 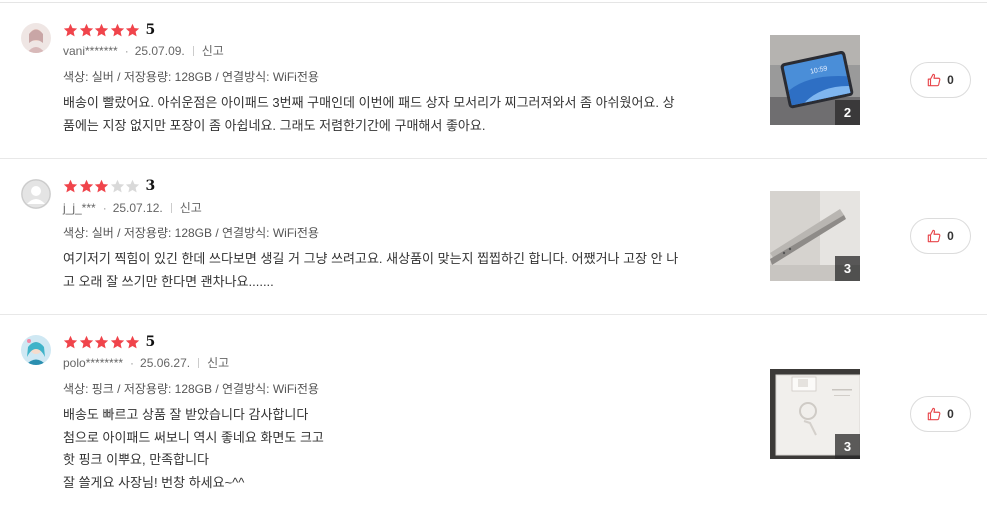 What do you see at coordinates (815, 80) in the screenshot?
I see `review-photo: 10:59 2` at bounding box center [815, 80].